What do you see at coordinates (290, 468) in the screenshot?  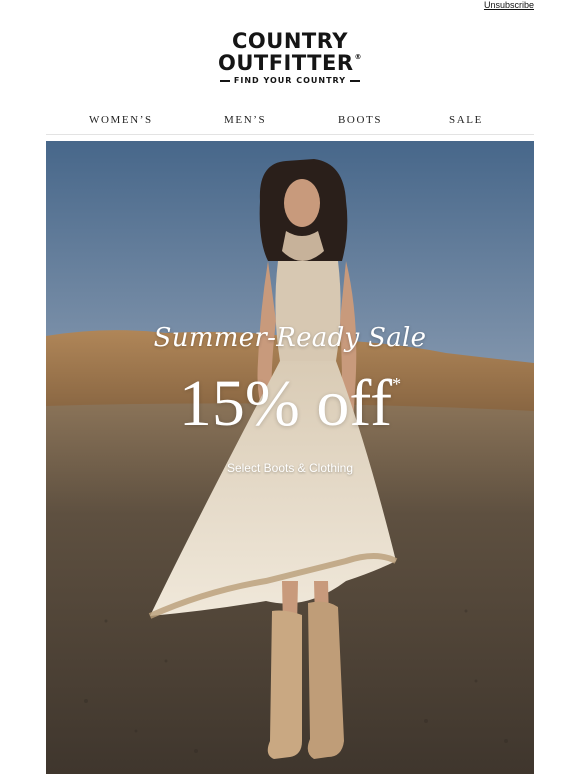 I see `hero-sub-offer: Select Boots & Clothing` at bounding box center [290, 468].